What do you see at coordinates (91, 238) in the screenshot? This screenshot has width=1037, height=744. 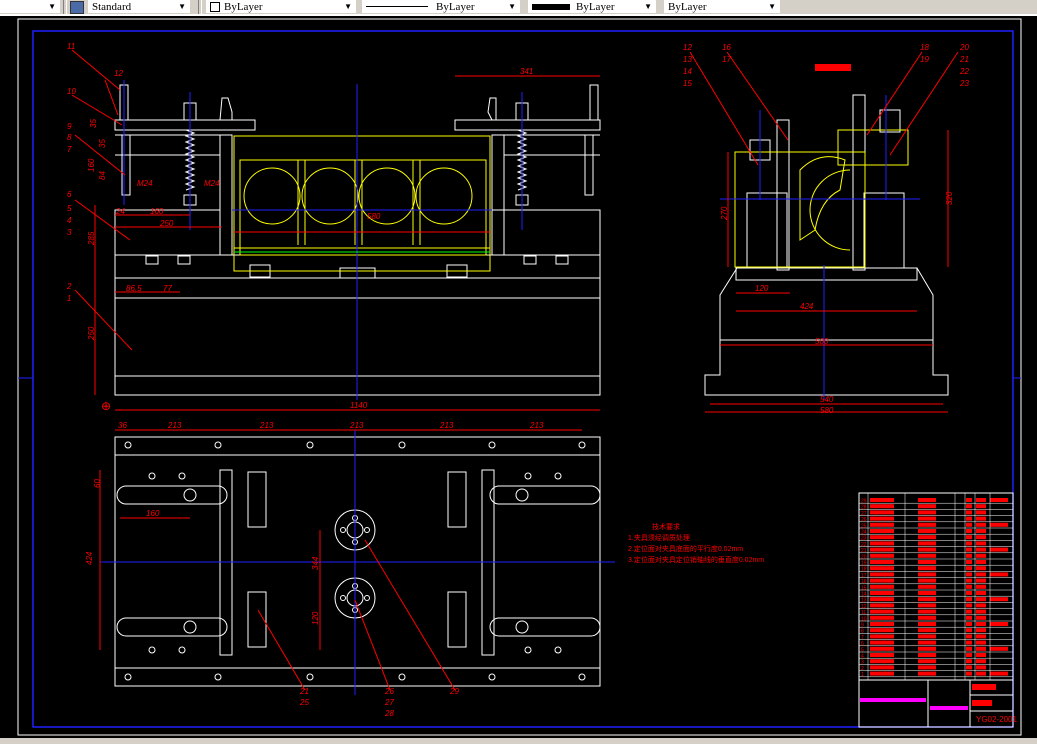 I see `dimension-label: 285` at bounding box center [91, 238].